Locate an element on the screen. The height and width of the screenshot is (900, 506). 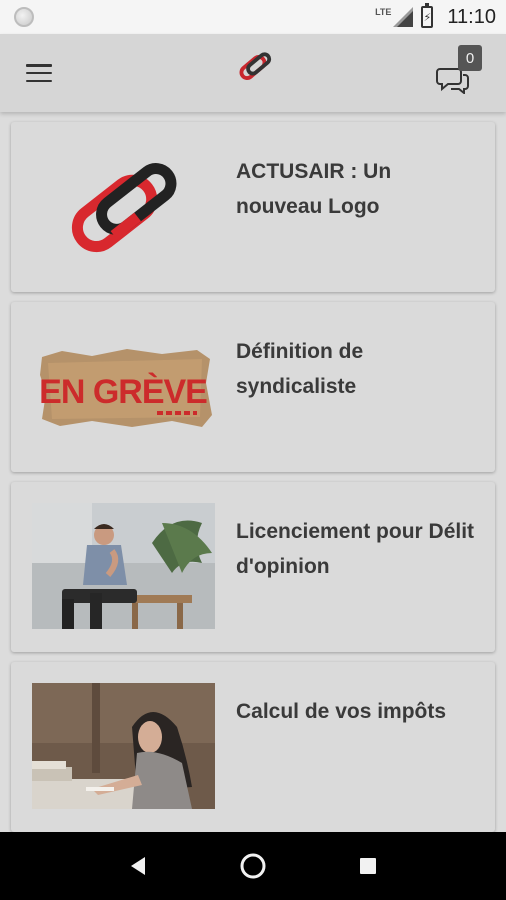
paperclip-logo-thumbnail is located at coordinates (123, 206).